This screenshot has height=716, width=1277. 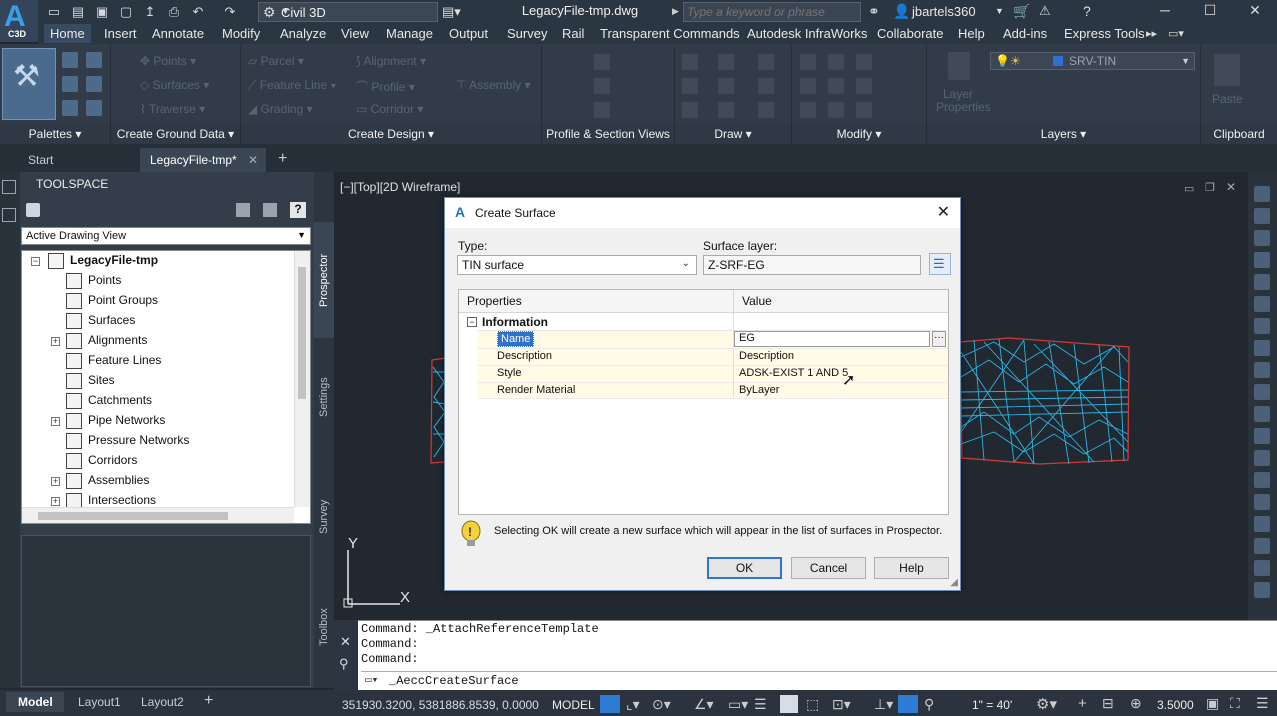 I want to click on auto-scale-icon: ⚲, so click(x=929, y=704).